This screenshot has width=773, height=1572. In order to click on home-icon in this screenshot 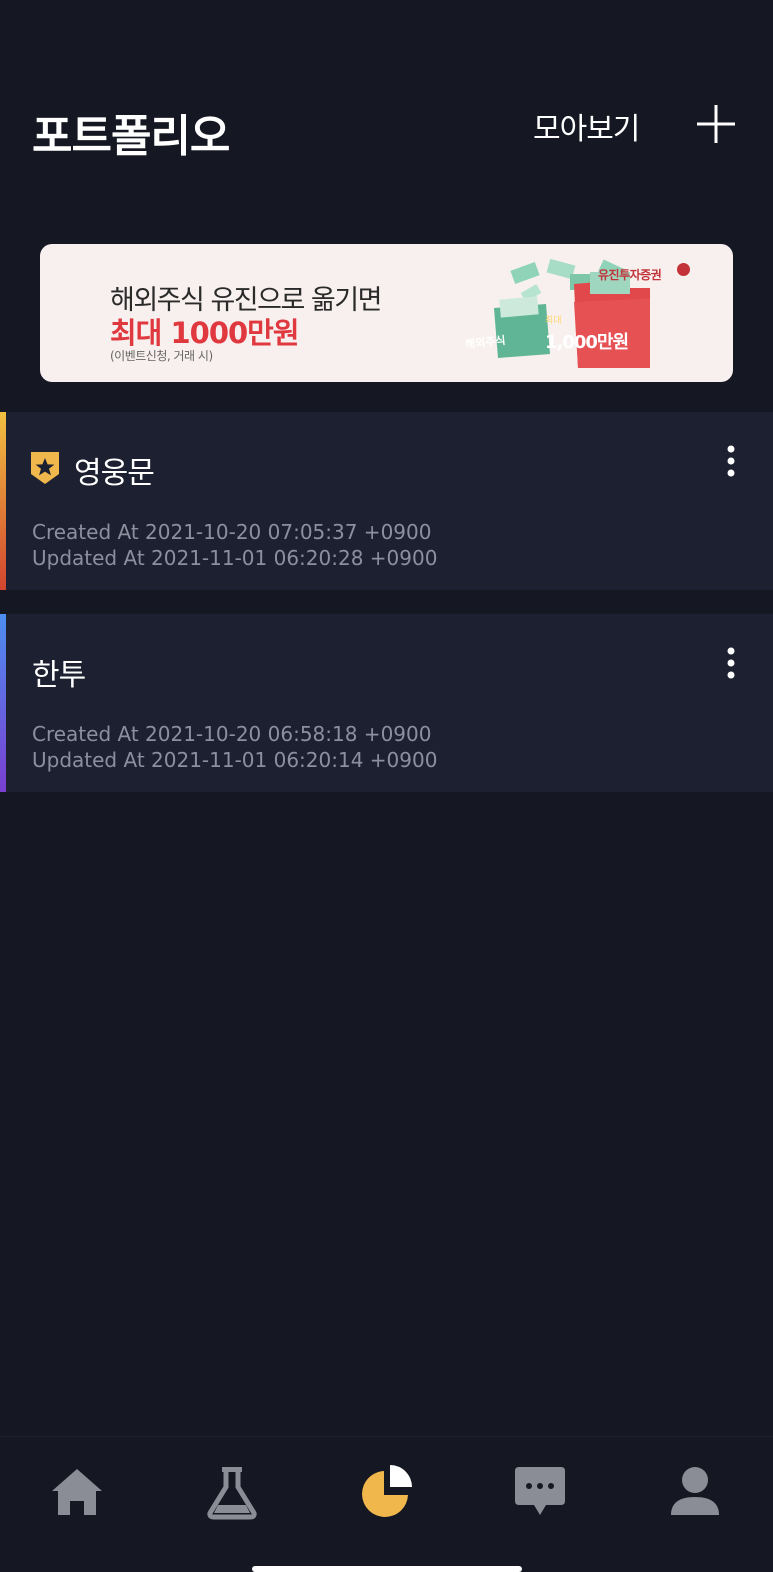, I will do `click(77, 1491)`.